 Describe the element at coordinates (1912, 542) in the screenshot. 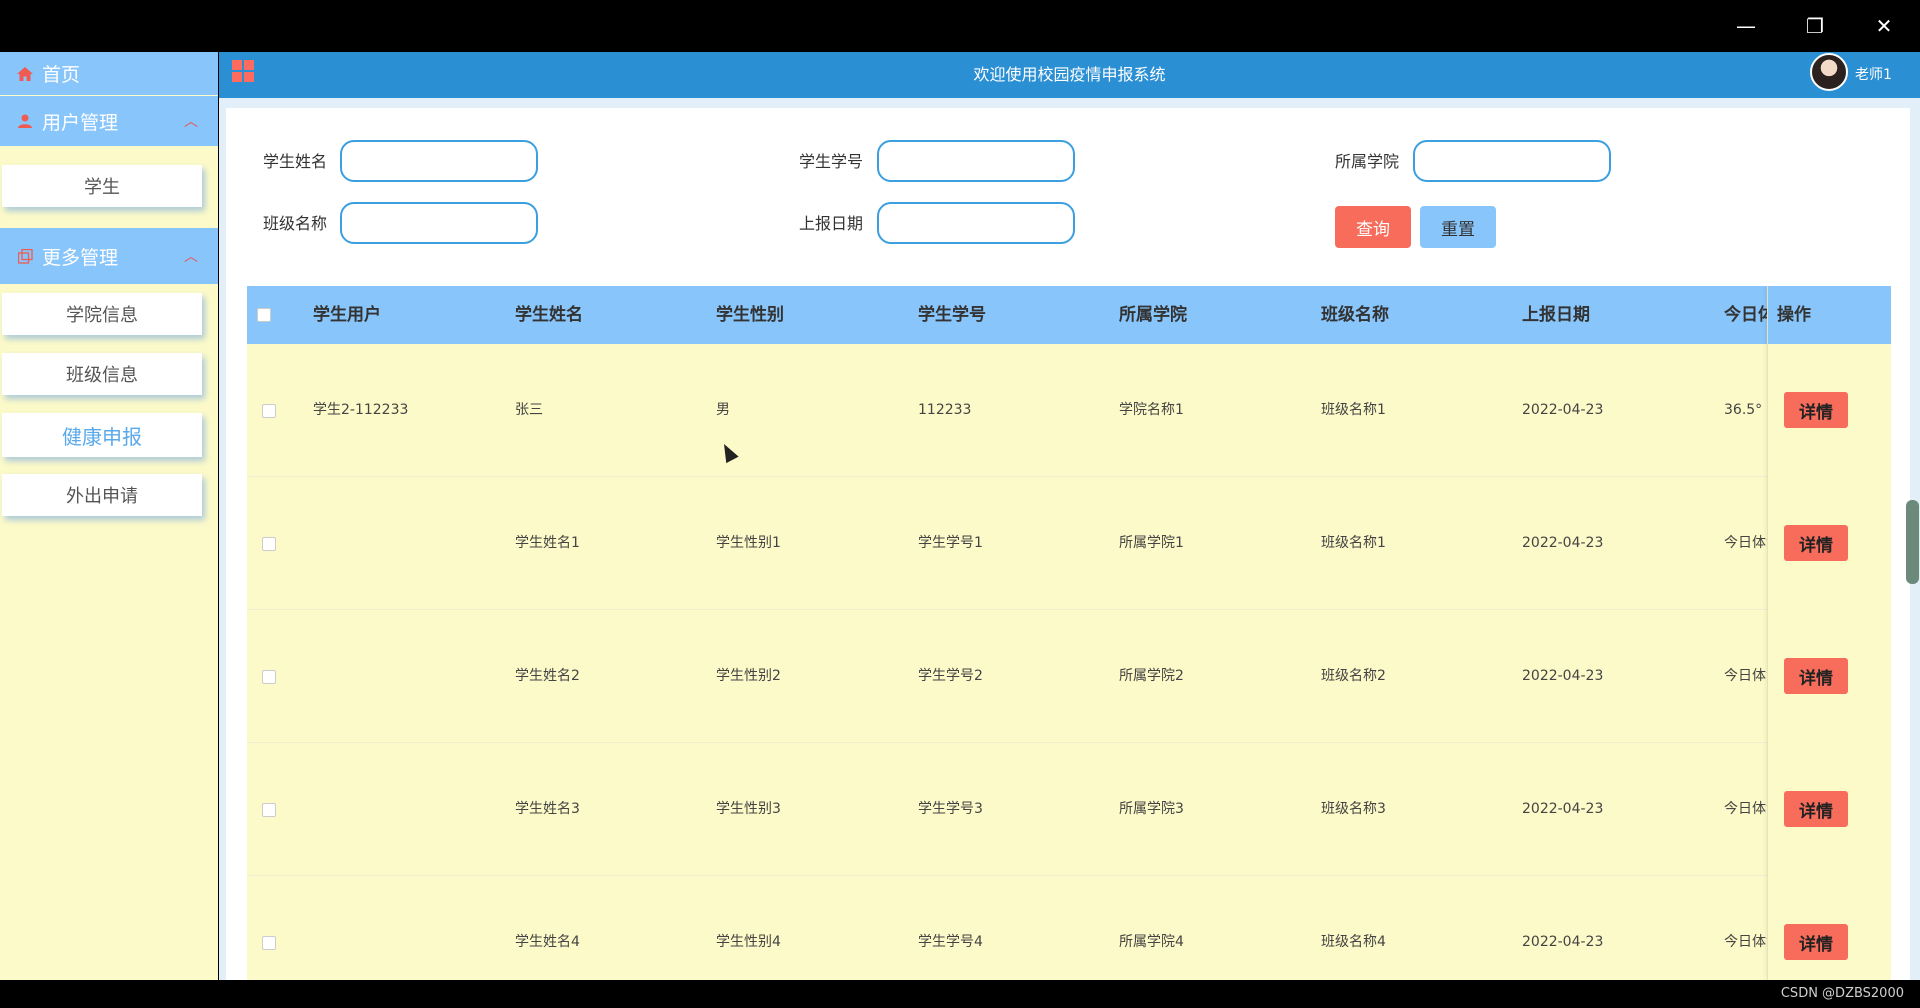

I see `scrollbar-thumb` at that location.